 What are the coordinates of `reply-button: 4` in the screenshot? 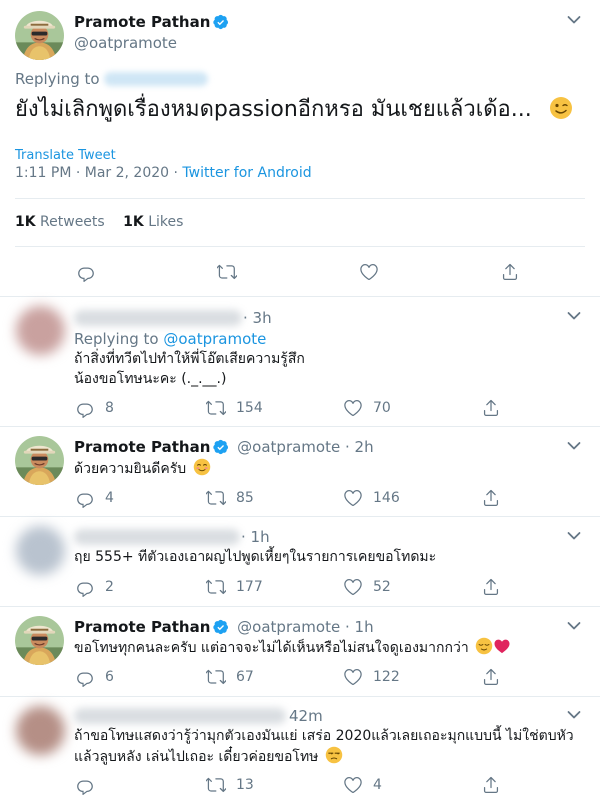 It's located at (94, 498).